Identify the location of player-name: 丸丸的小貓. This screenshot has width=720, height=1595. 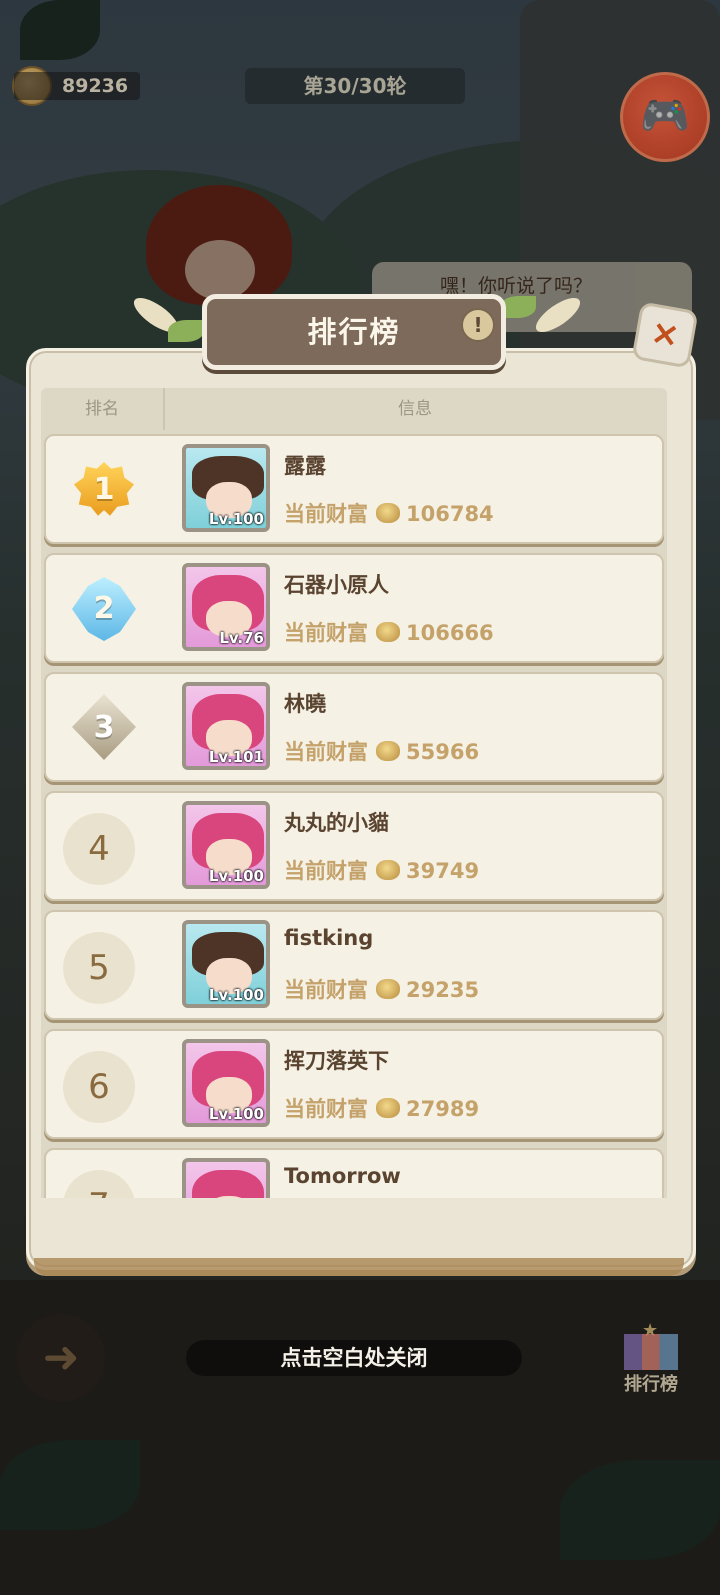
(336, 823).